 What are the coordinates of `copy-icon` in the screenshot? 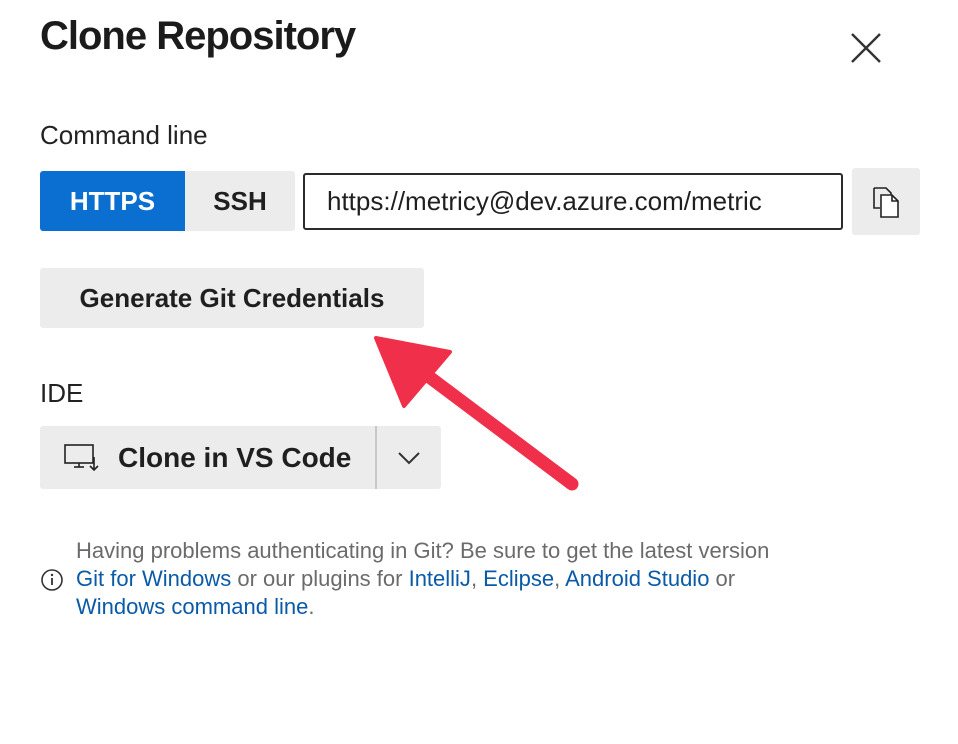 It's located at (886, 202).